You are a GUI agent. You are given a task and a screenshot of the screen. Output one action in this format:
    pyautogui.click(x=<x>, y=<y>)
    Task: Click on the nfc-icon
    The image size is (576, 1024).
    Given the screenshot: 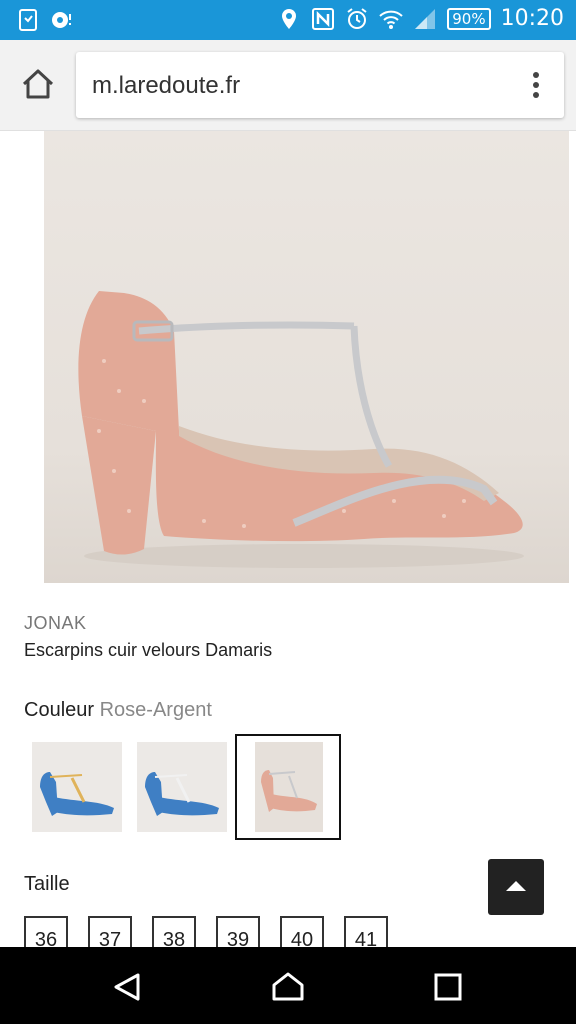 What is the action you would take?
    pyautogui.click(x=323, y=18)
    